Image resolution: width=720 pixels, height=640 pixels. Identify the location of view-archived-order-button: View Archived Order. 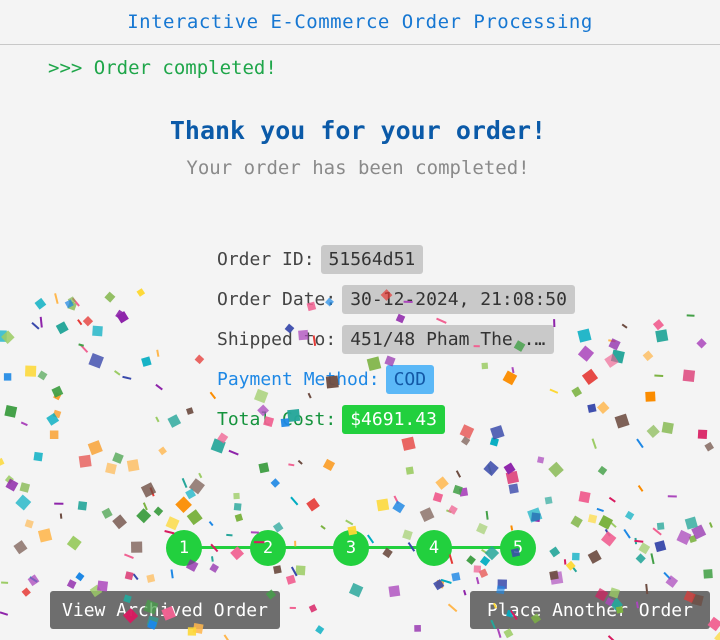
(165, 610).